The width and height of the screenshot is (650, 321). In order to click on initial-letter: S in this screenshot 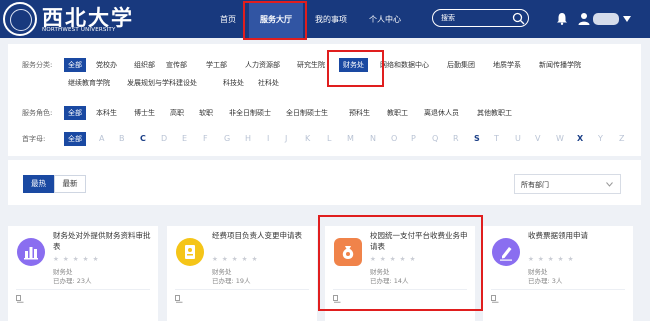, I will do `click(477, 138)`.